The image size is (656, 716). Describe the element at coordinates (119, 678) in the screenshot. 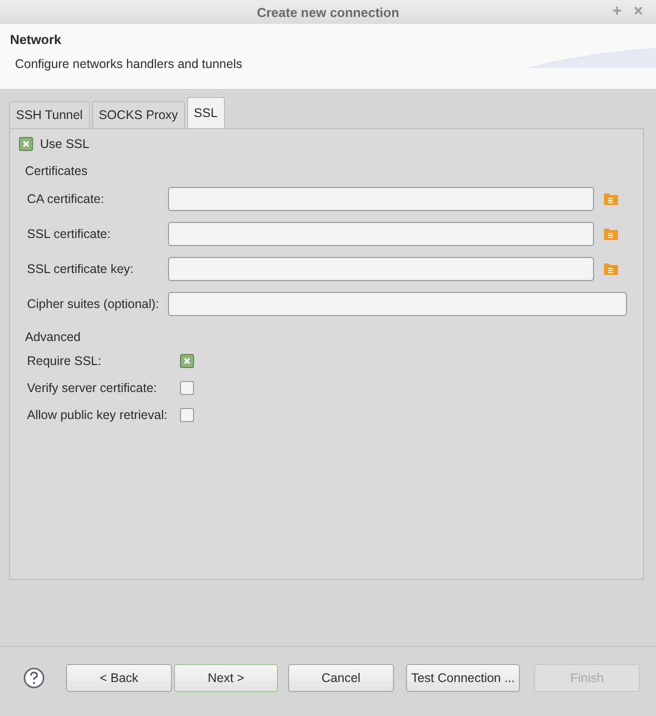

I see `dialog-button: < Back` at that location.